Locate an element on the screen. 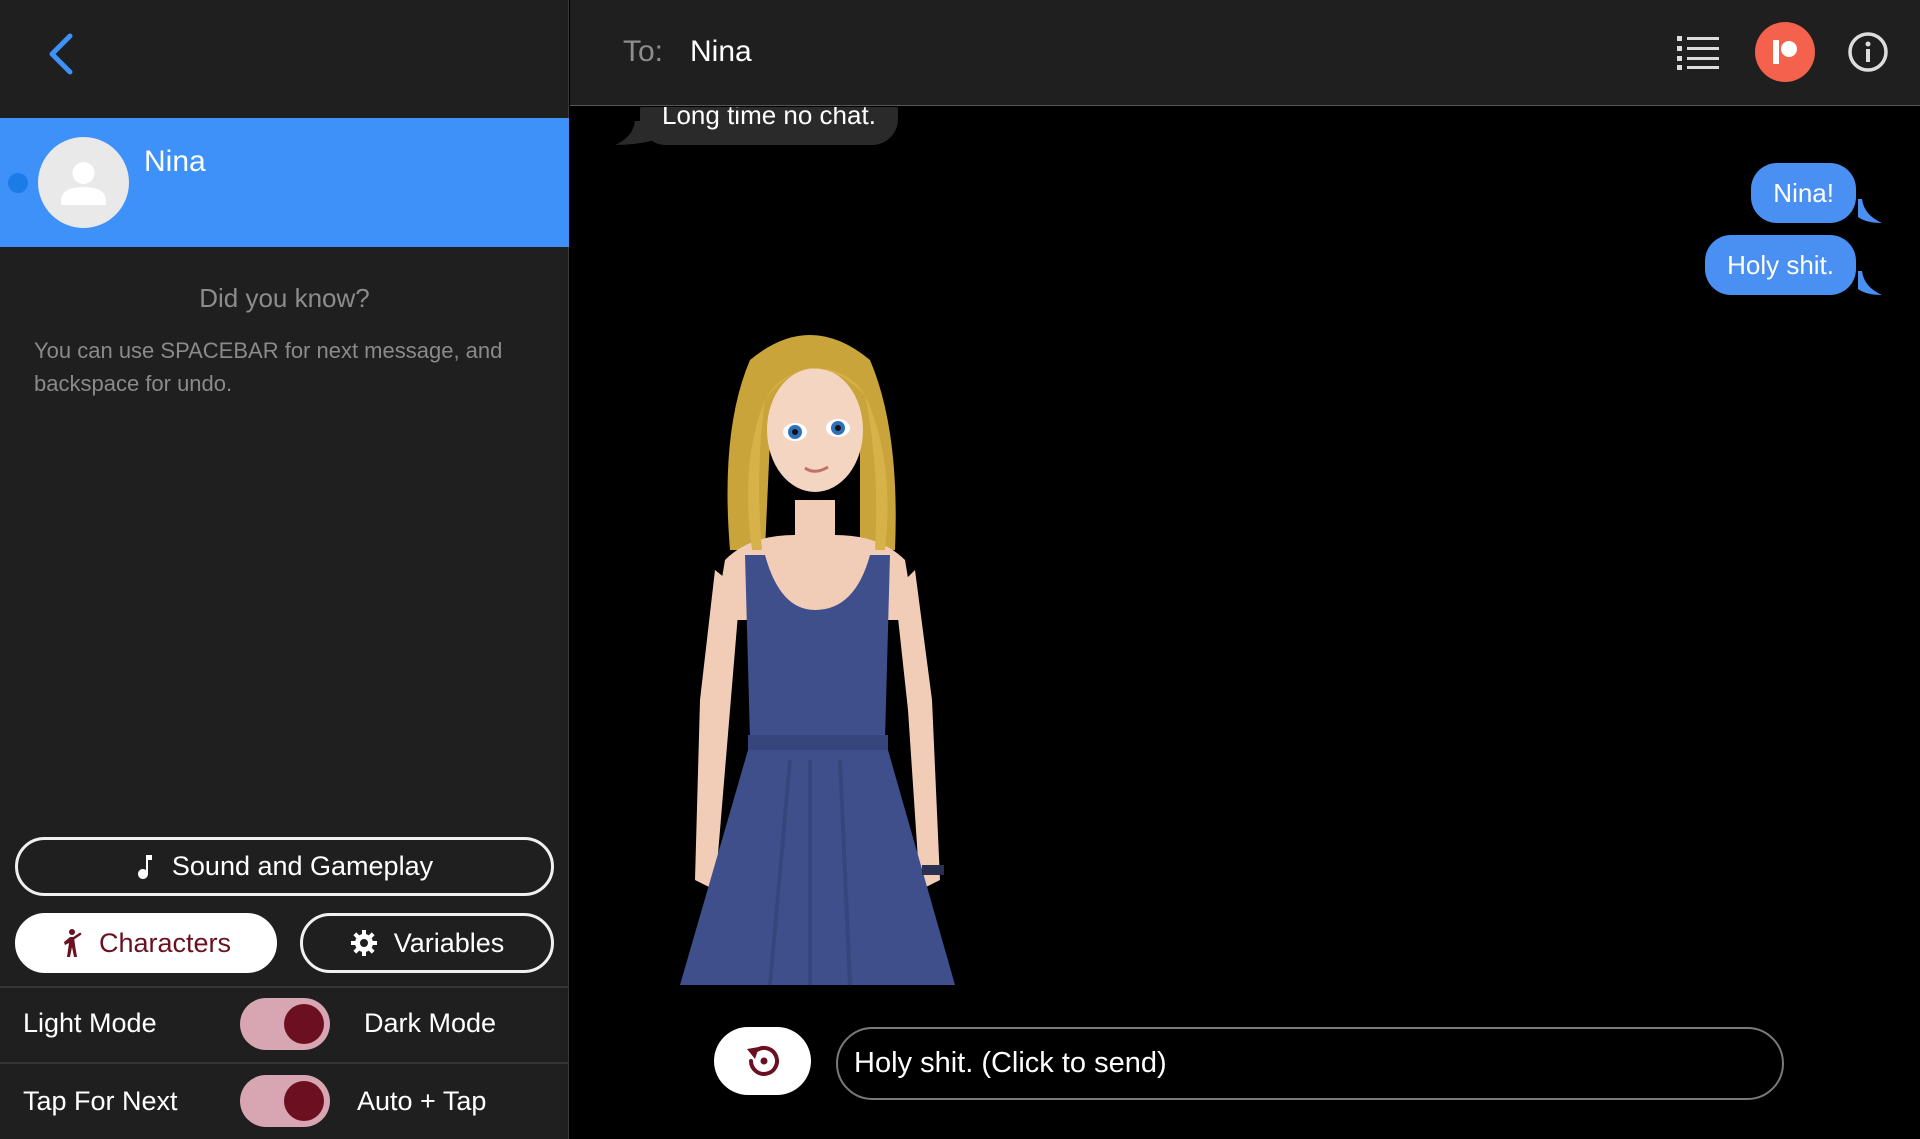 This screenshot has width=1920, height=1139. advance-toggle-knob is located at coordinates (304, 1101).